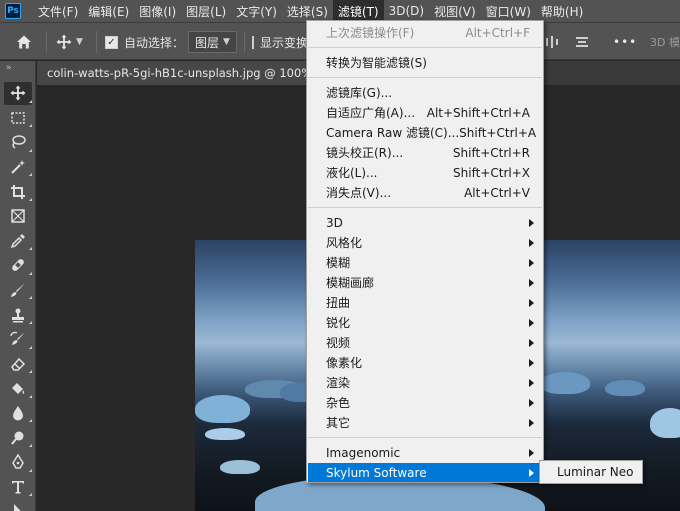 The height and width of the screenshot is (511, 680). Describe the element at coordinates (425, 422) in the screenshot. I see `menu-item-other: 其它` at that location.